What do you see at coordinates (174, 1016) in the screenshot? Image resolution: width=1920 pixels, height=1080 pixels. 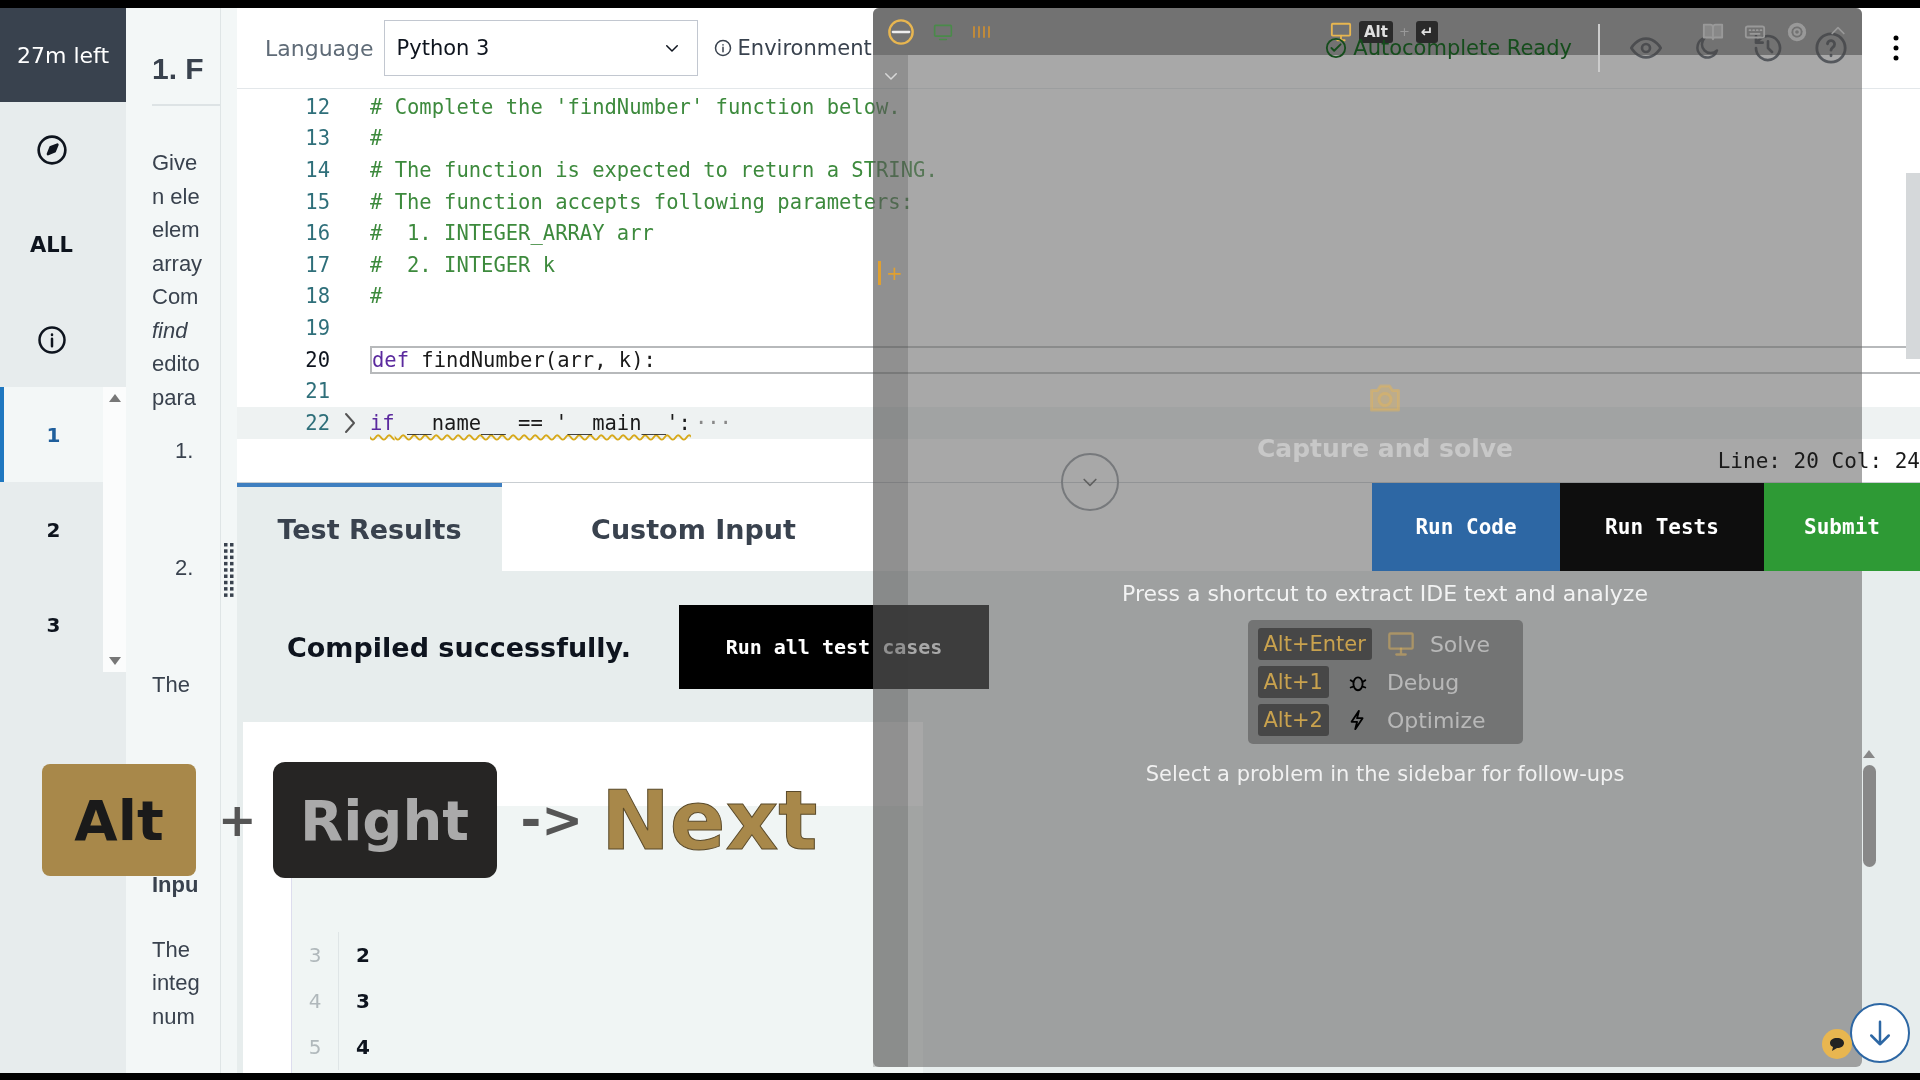 I see `problem-text: num` at bounding box center [174, 1016].